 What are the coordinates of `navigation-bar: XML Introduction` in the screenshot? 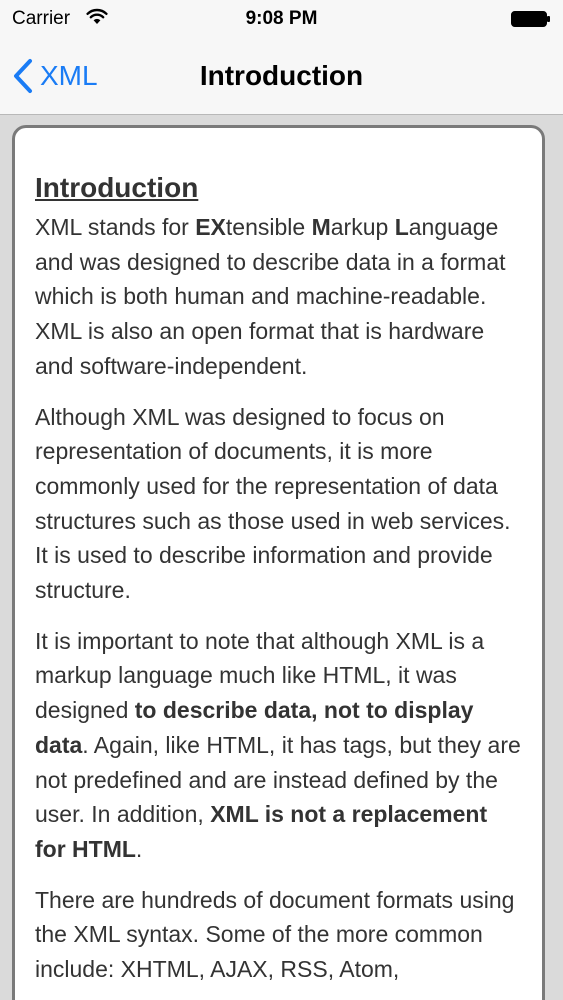 It's located at (281, 76).